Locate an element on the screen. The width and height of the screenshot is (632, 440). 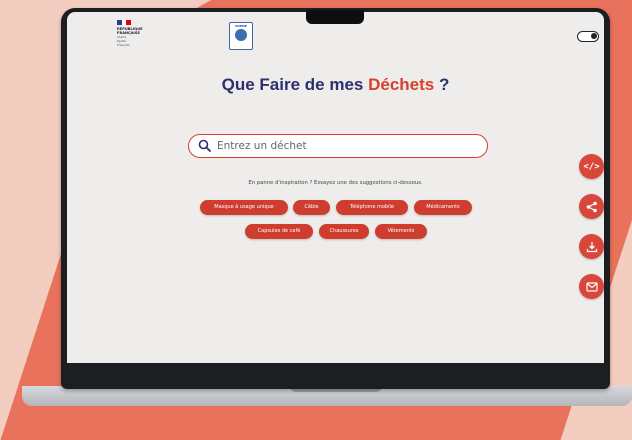
suggestion-chip: Capsules de café is located at coordinates (279, 231).